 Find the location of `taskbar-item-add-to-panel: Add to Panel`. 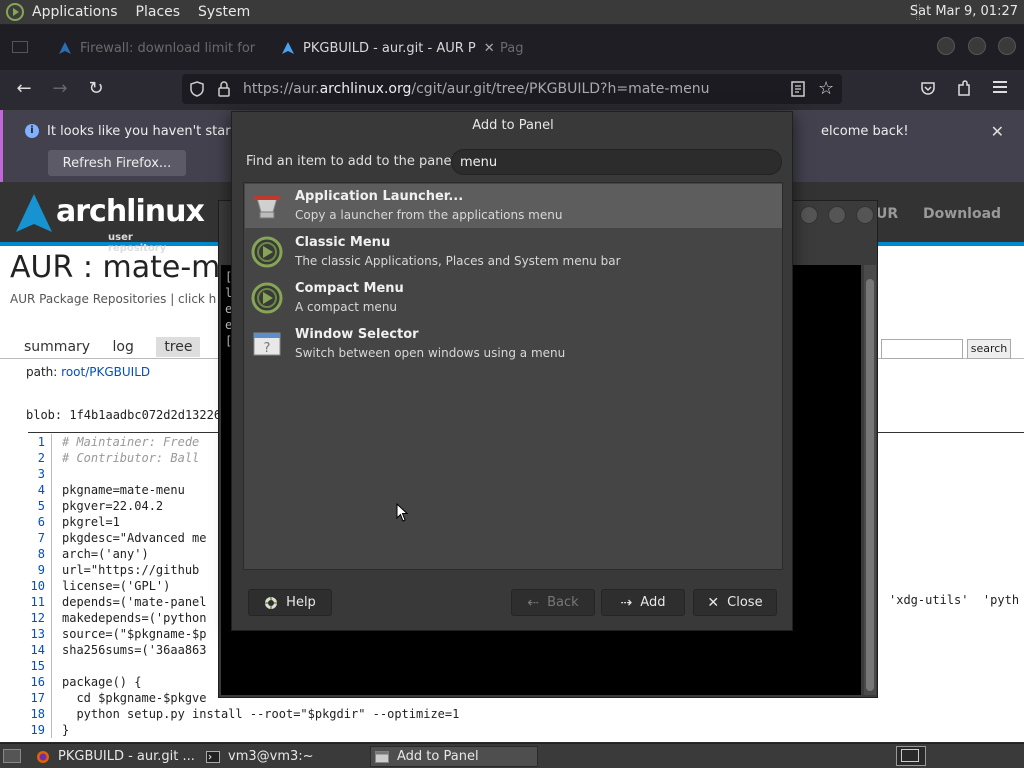

taskbar-item-add-to-panel: Add to Panel is located at coordinates (454, 756).